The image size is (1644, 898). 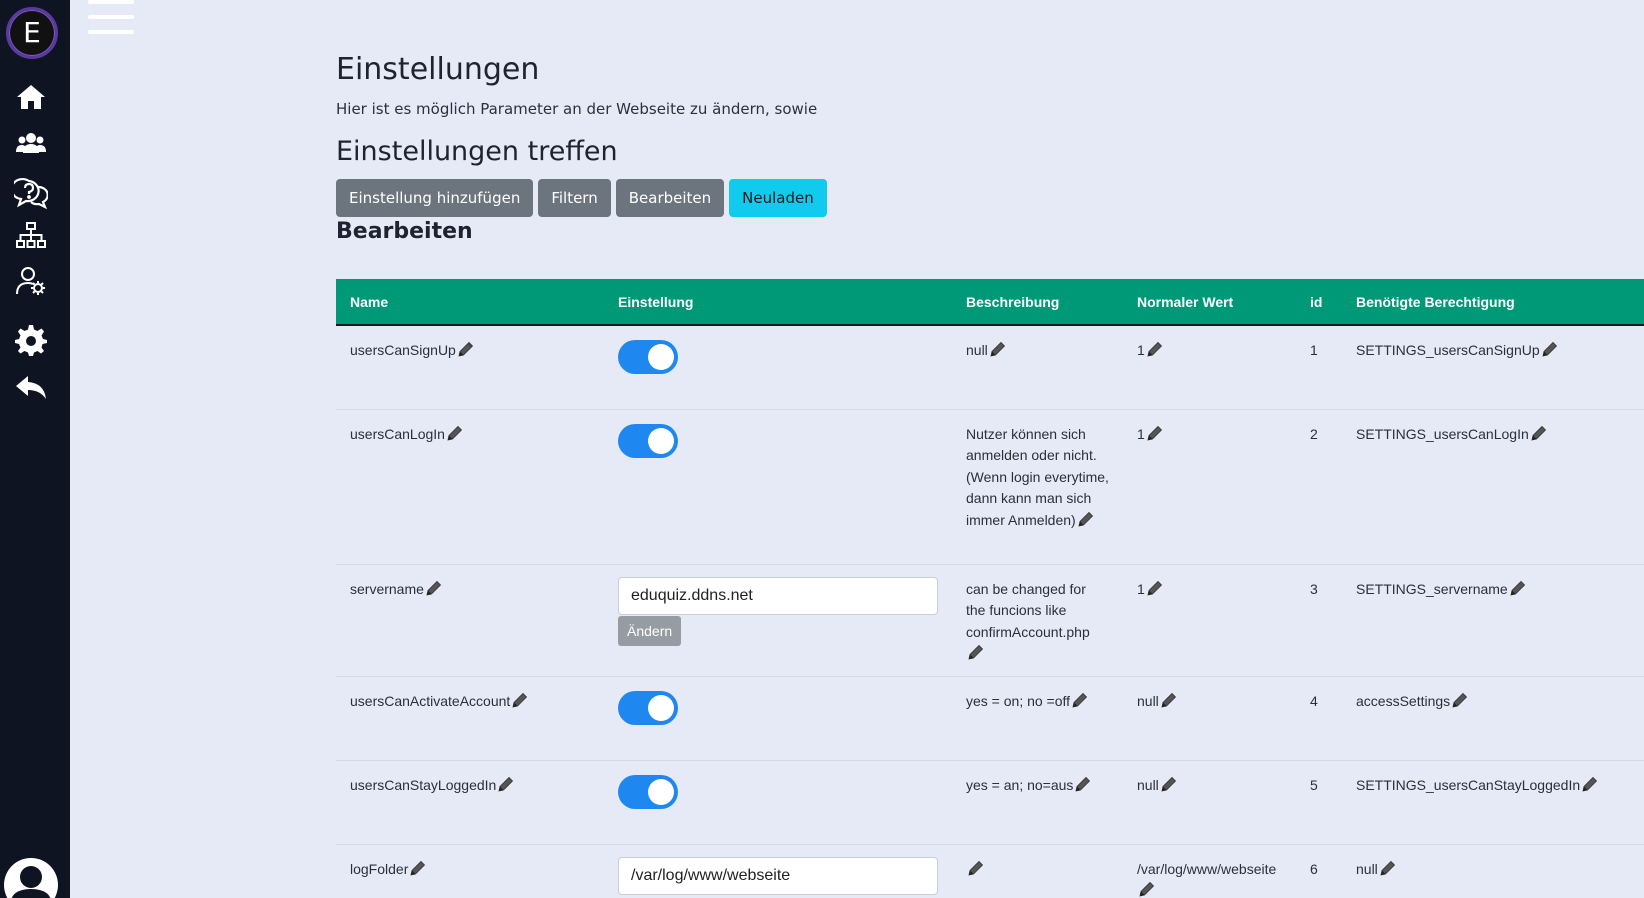 What do you see at coordinates (470, 367) in the screenshot?
I see `name-cell: usersCanSignUp` at bounding box center [470, 367].